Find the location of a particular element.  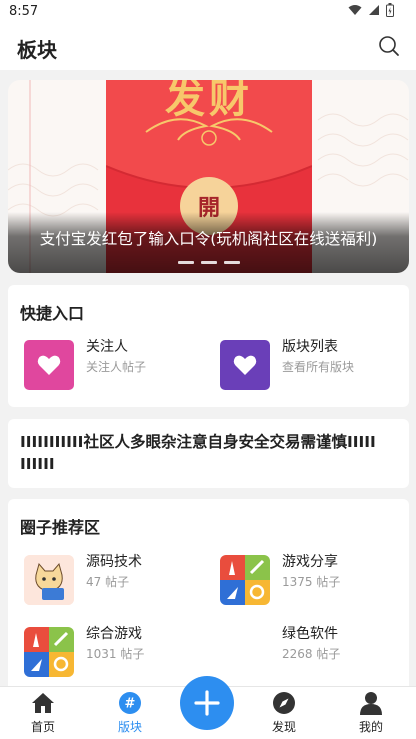

circle-count: 2268 帖子 is located at coordinates (311, 654).